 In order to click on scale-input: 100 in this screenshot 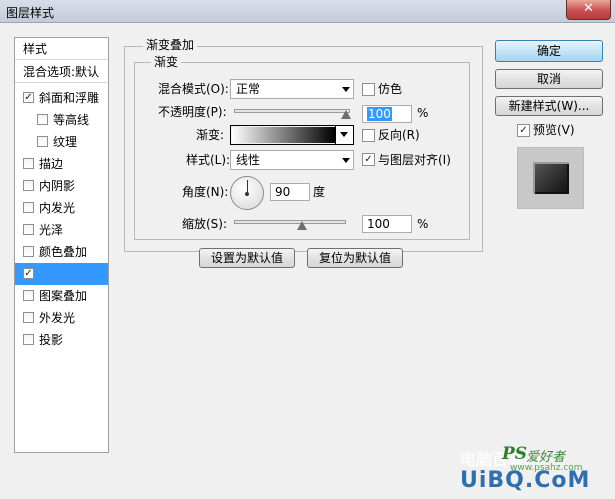, I will do `click(387, 224)`.